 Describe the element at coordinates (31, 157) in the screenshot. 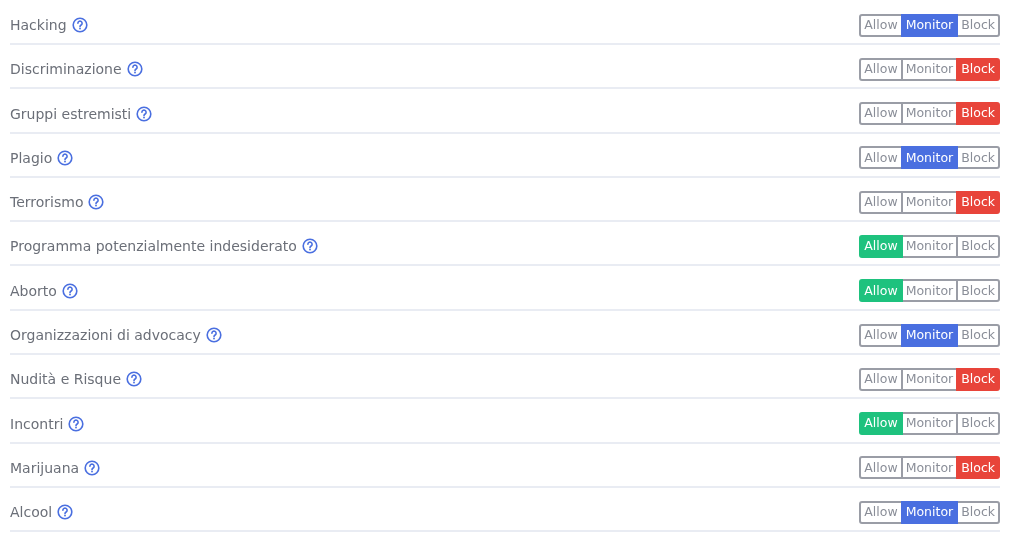

I see `category-label: Plagio` at that location.